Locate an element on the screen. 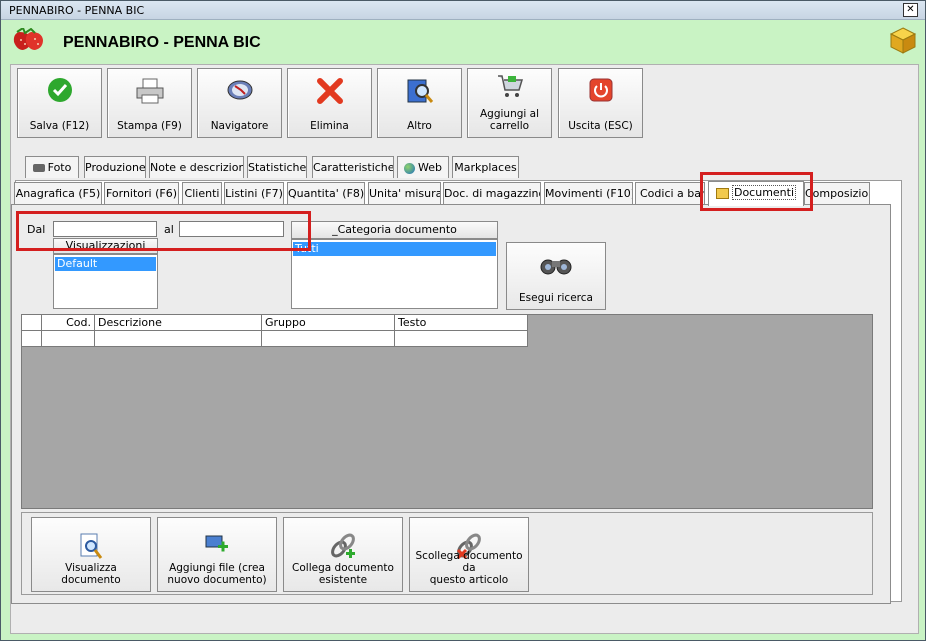 The height and width of the screenshot is (641, 926). tab-produzione: Produzione is located at coordinates (115, 167).